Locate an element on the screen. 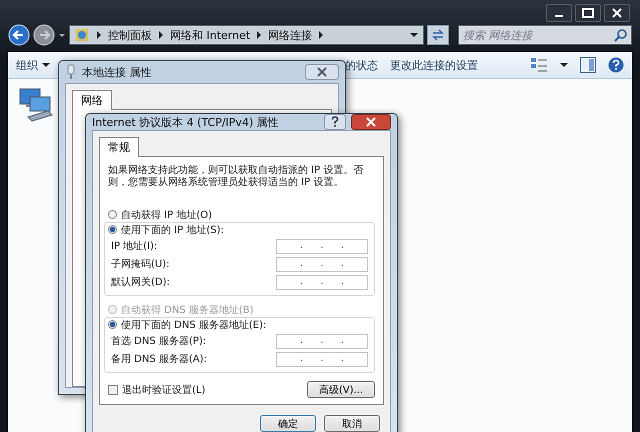 The height and width of the screenshot is (432, 640). minimize-icon is located at coordinates (559, 13).